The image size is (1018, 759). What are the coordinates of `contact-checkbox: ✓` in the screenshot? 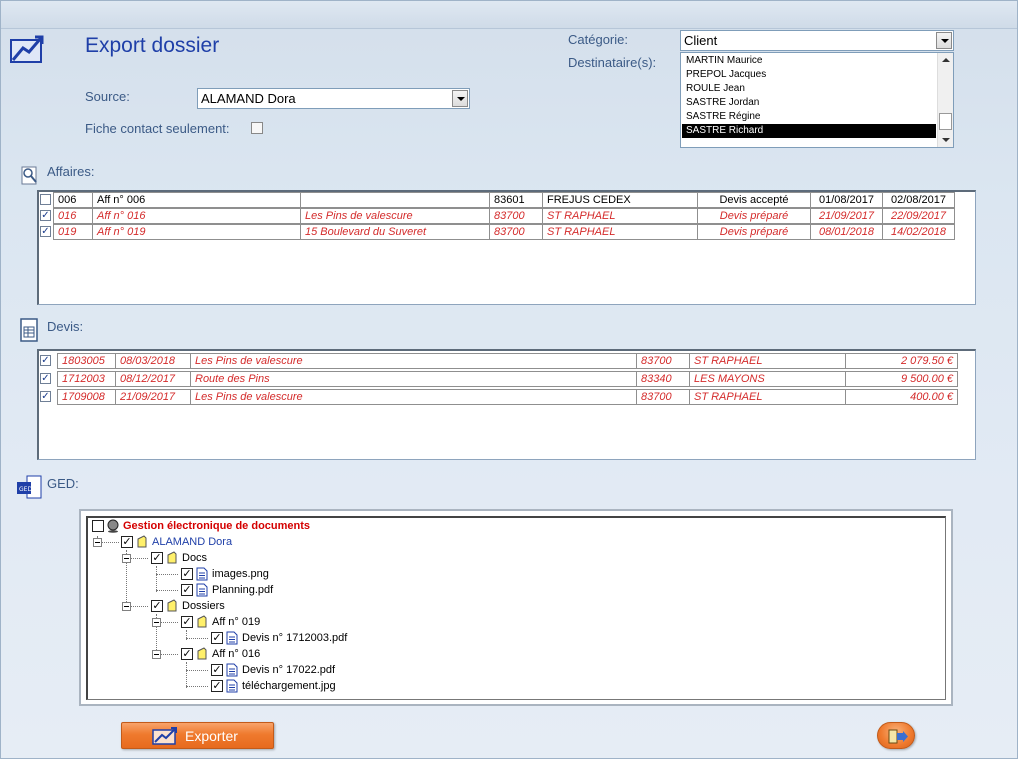 It's located at (127, 542).